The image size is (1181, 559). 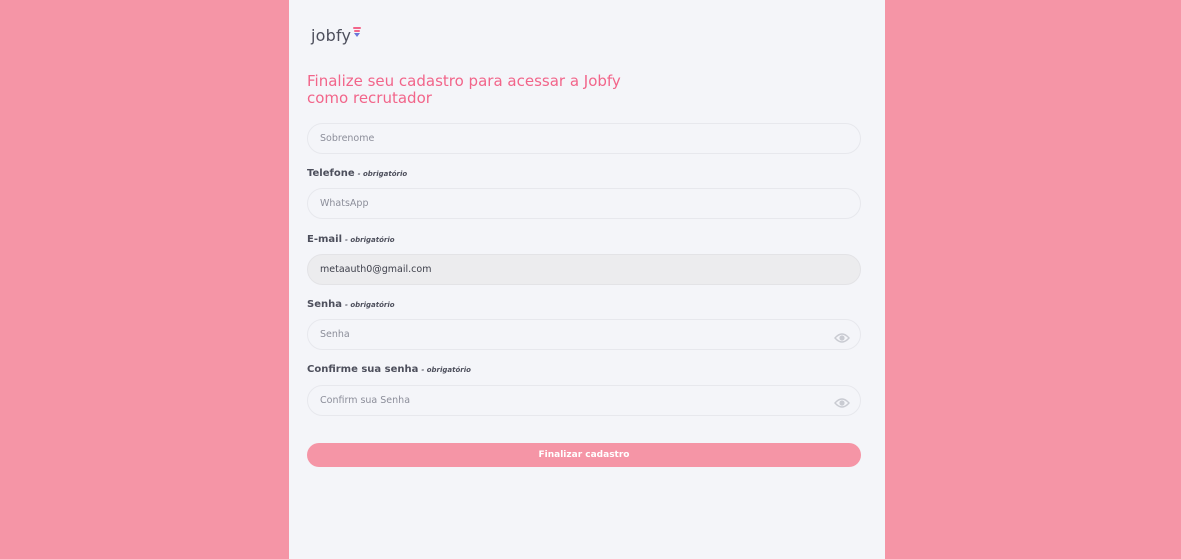 I want to click on eye-icon-confirm, so click(x=842, y=401).